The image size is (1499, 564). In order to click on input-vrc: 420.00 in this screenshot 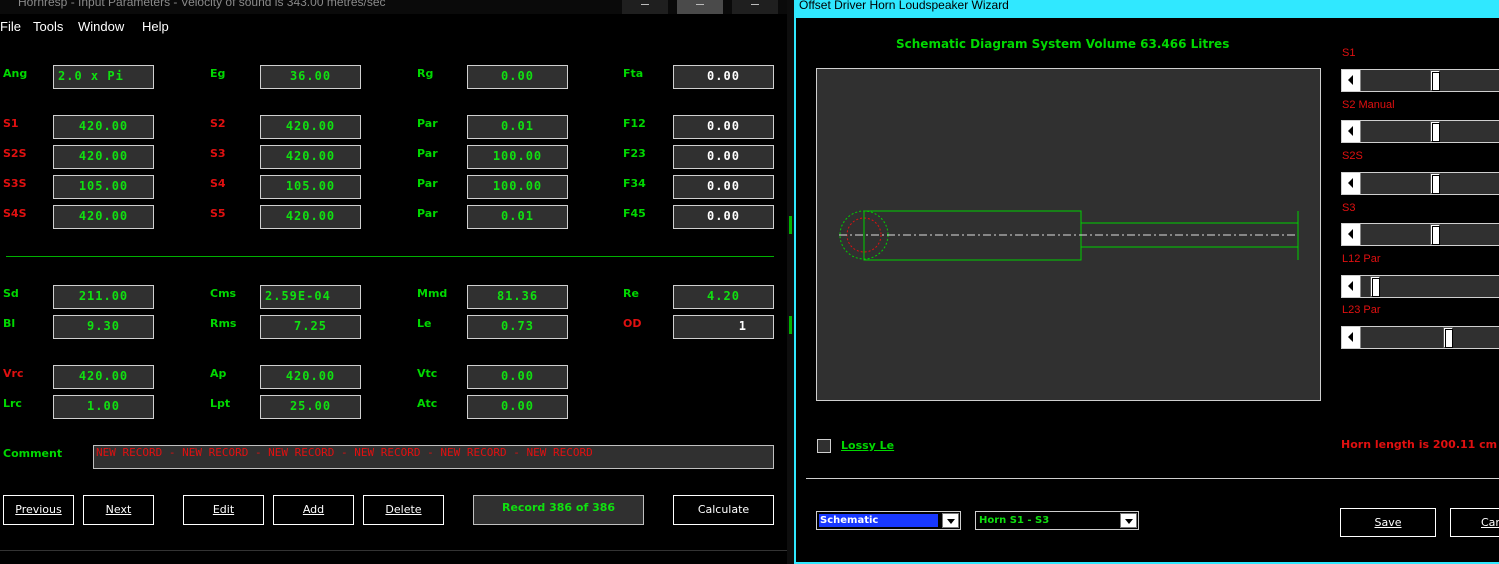, I will do `click(103, 377)`.